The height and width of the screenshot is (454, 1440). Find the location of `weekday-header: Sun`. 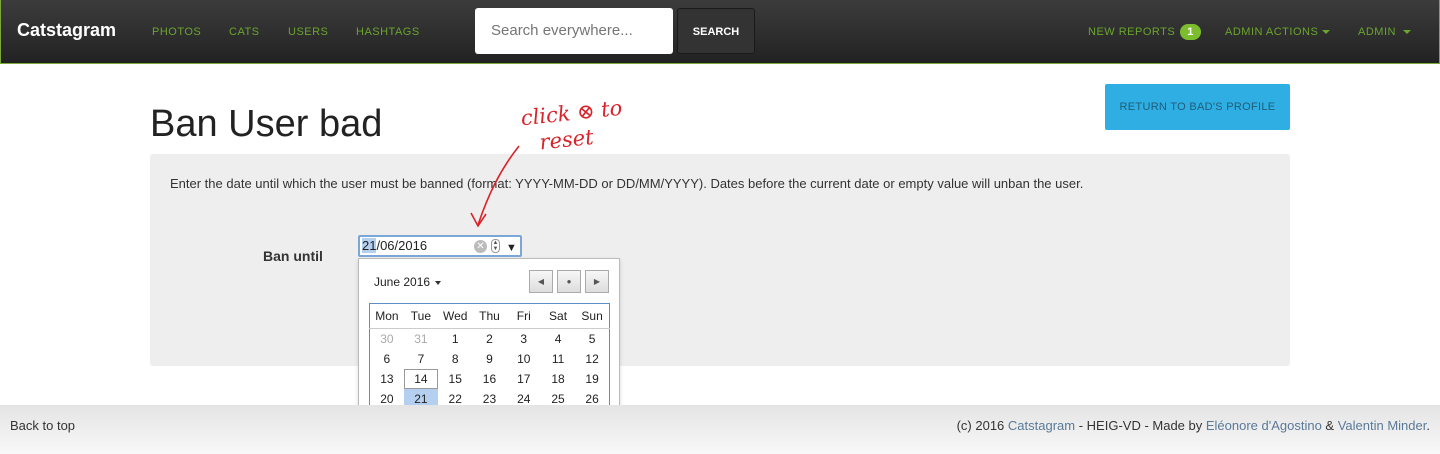

weekday-header: Sun is located at coordinates (592, 316).